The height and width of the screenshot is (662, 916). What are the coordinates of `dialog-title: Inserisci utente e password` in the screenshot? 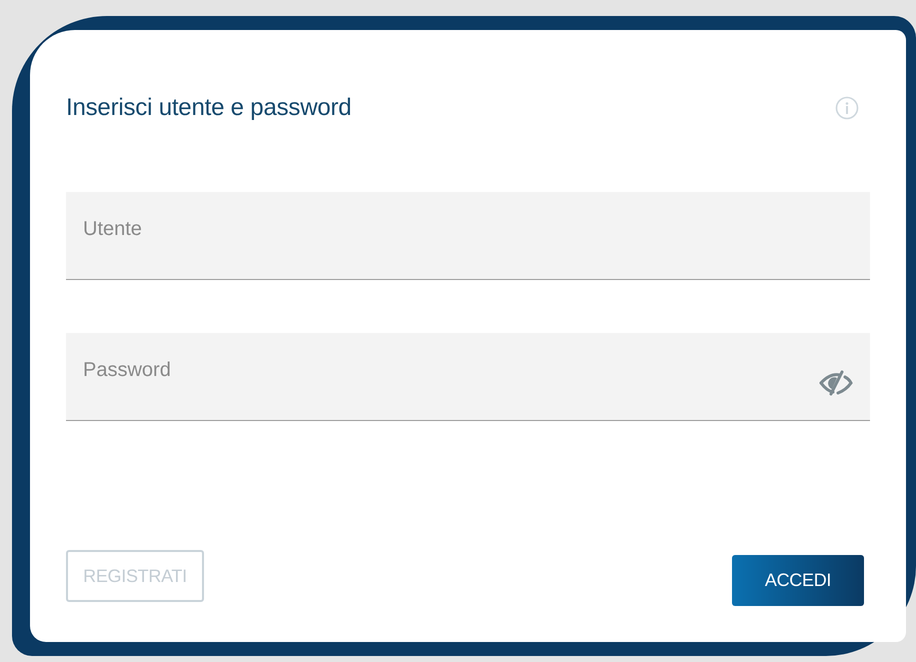 It's located at (209, 108).